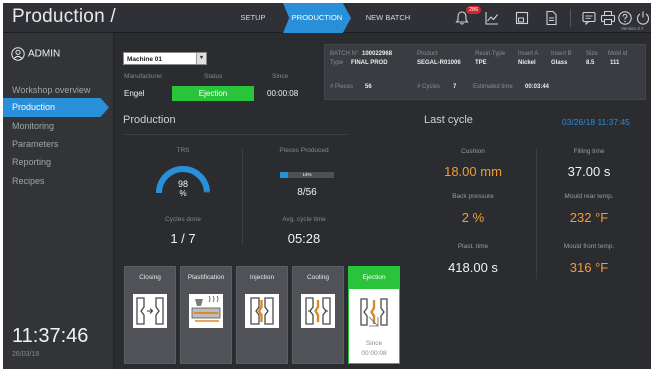  I want to click on estimated-time-label: Estimated time, so click(493, 87).